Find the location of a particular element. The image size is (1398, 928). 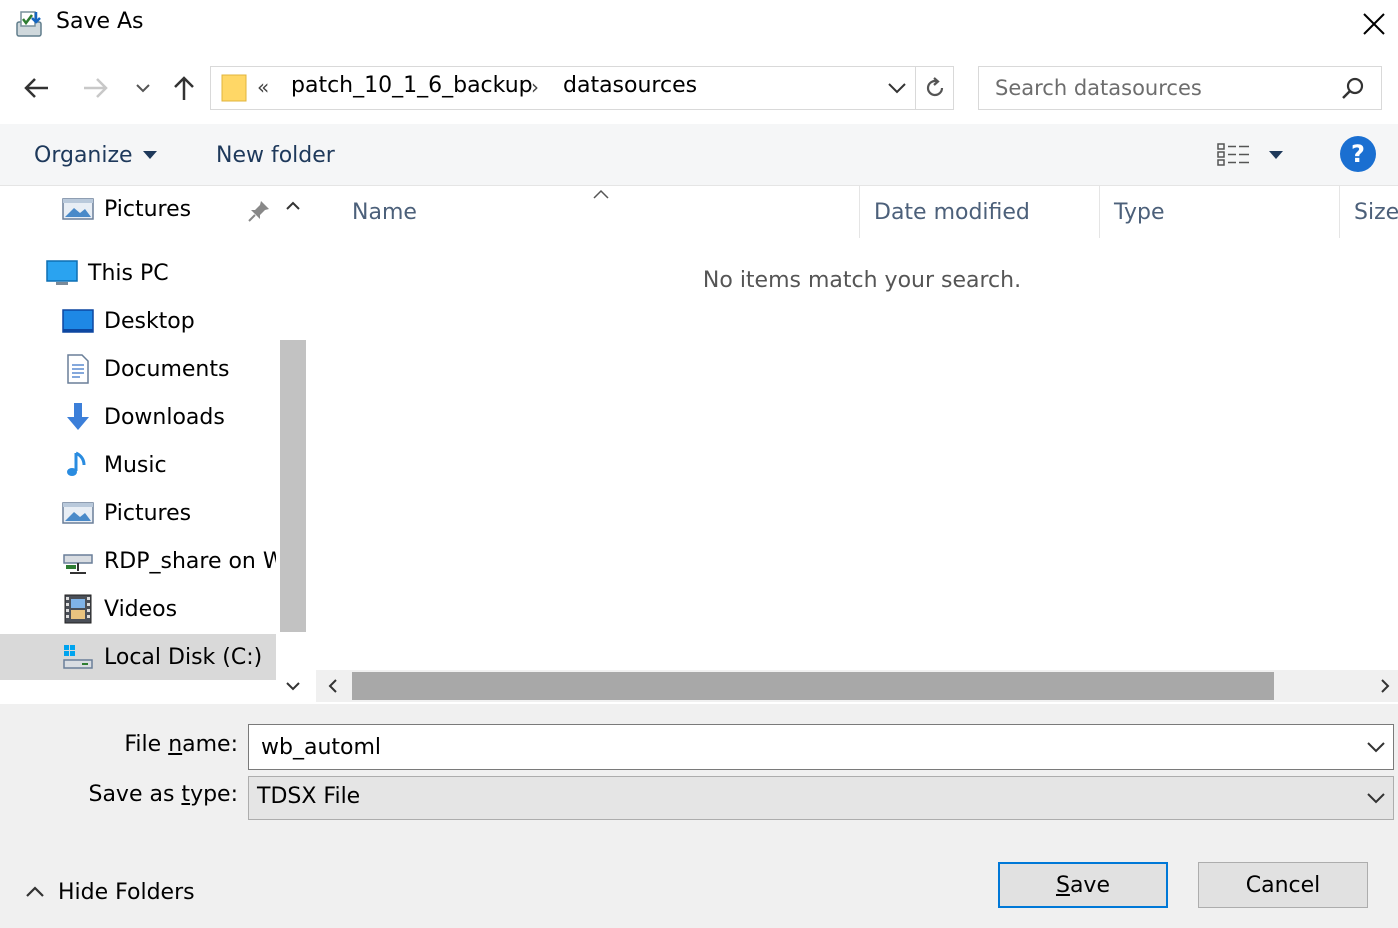

label-text: ame: is located at coordinates (210, 744).